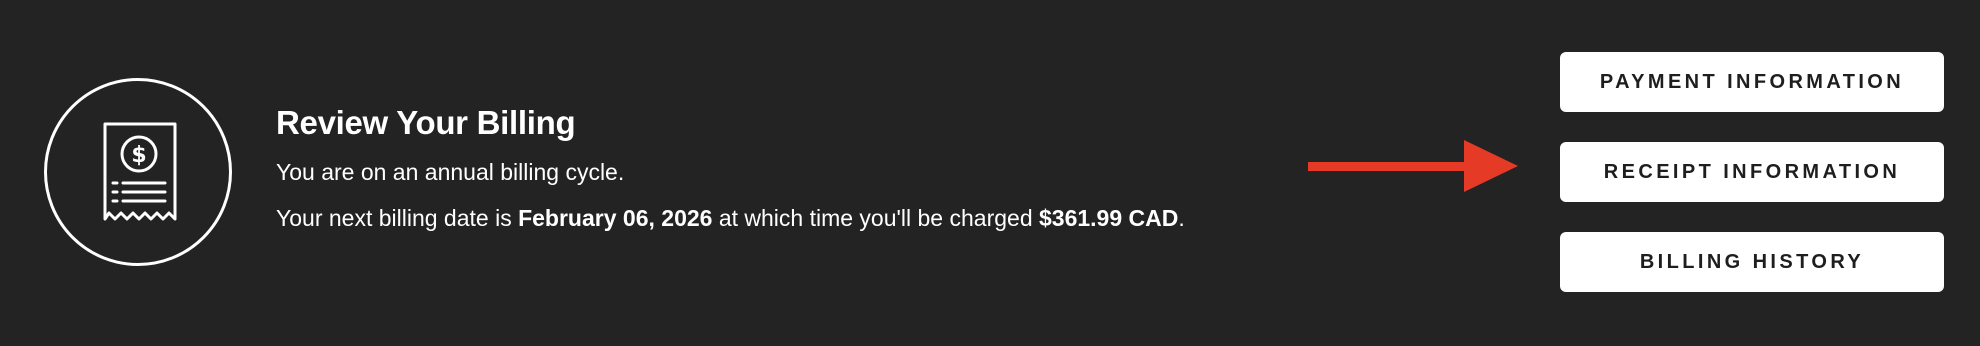 Image resolution: width=1980 pixels, height=346 pixels. I want to click on billing-cycle-text: You are on an annual billing cycle., so click(450, 172).